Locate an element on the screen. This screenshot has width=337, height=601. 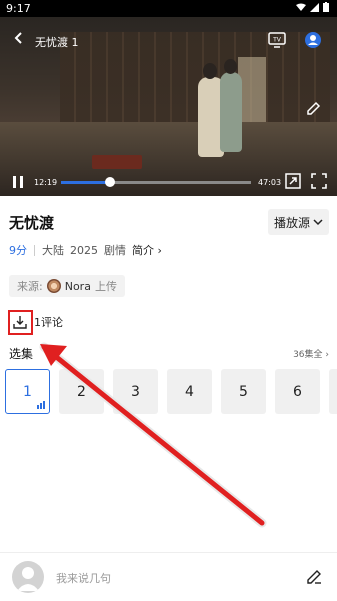
progress-fill is located at coordinates (86, 182).